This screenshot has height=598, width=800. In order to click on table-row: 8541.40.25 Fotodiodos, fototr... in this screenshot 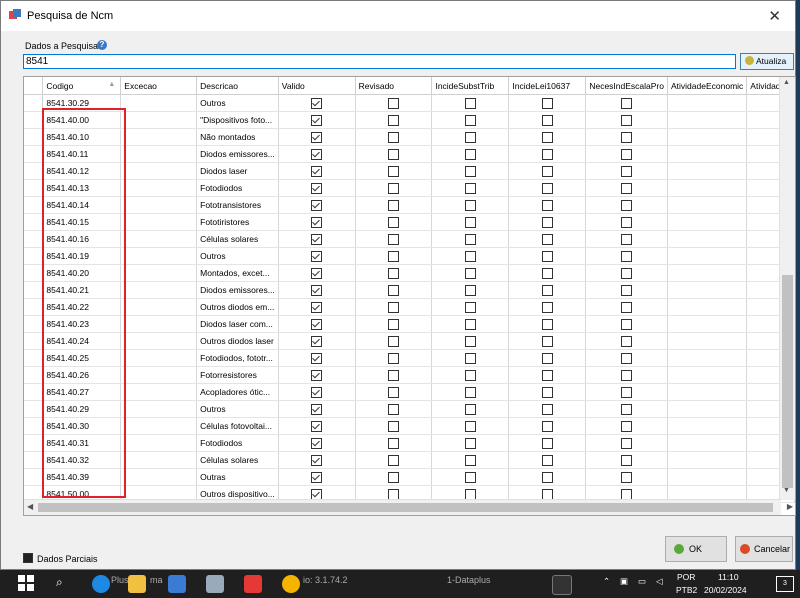, I will do `click(409, 358)`.